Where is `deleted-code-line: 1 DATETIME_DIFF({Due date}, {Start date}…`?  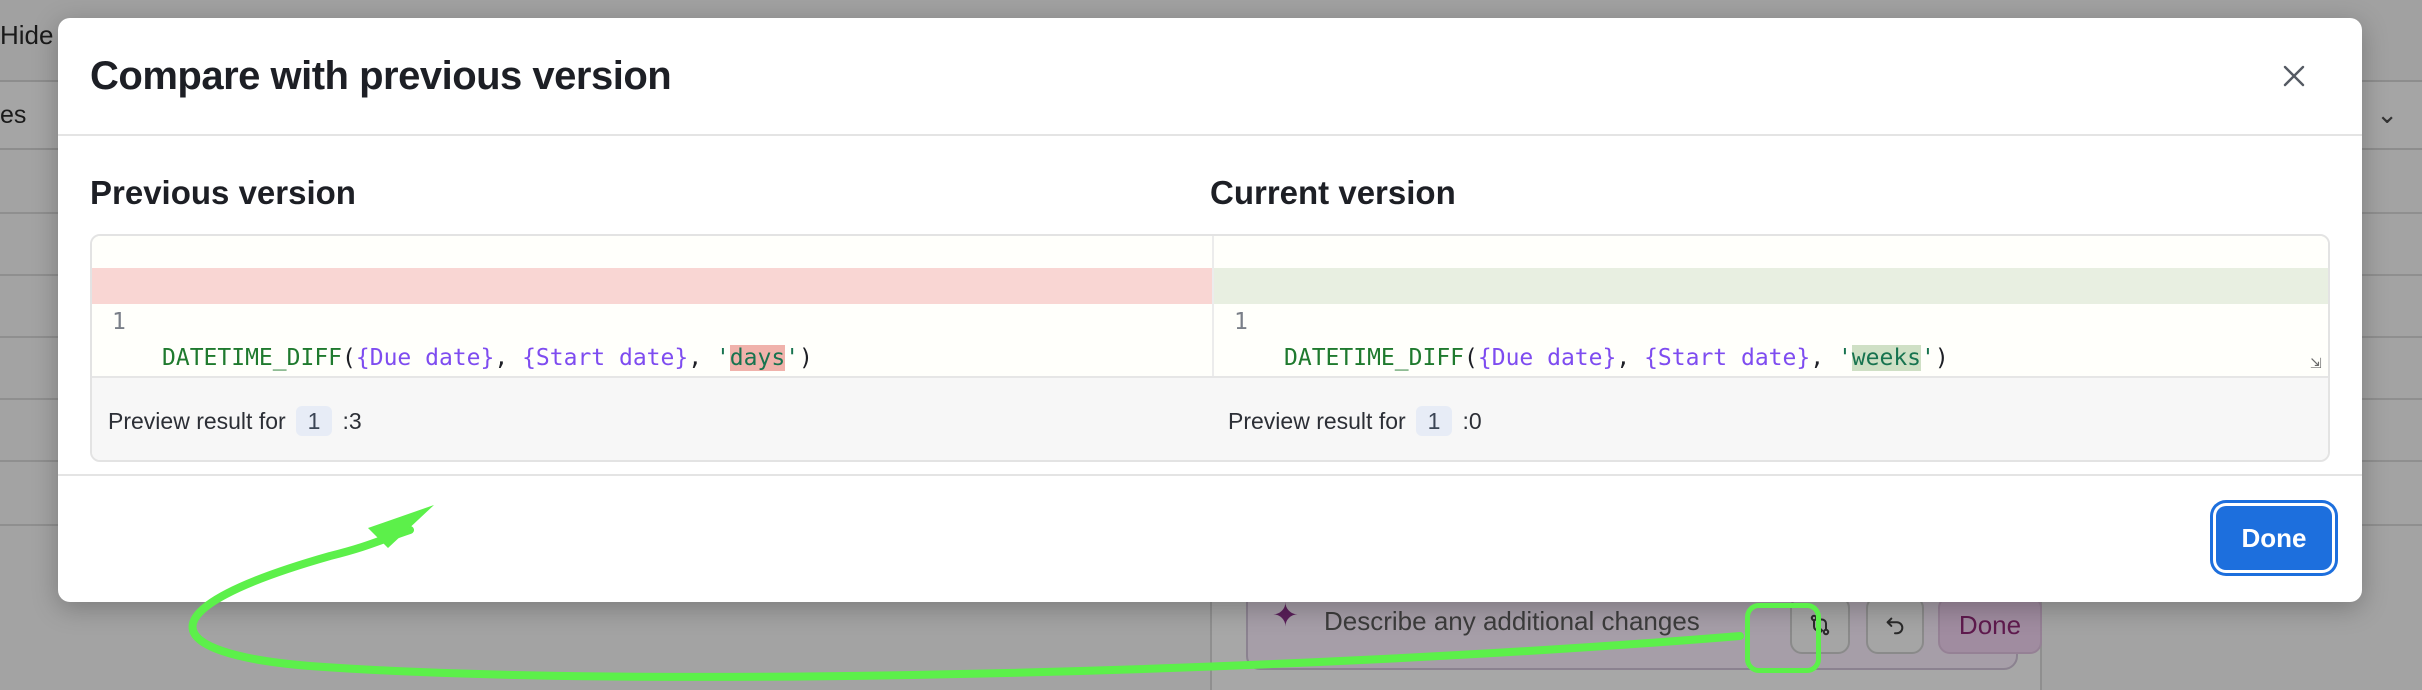 deleted-code-line: 1 DATETIME_DIFF({Due date}, {Start date}… is located at coordinates (652, 319).